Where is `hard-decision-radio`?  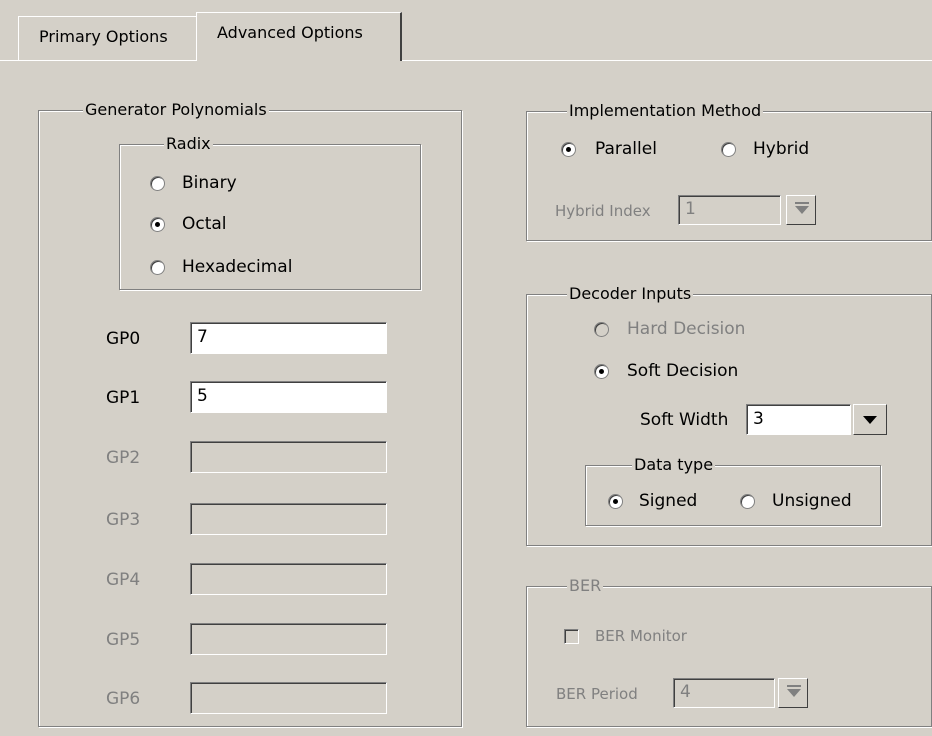
hard-decision-radio is located at coordinates (601, 329).